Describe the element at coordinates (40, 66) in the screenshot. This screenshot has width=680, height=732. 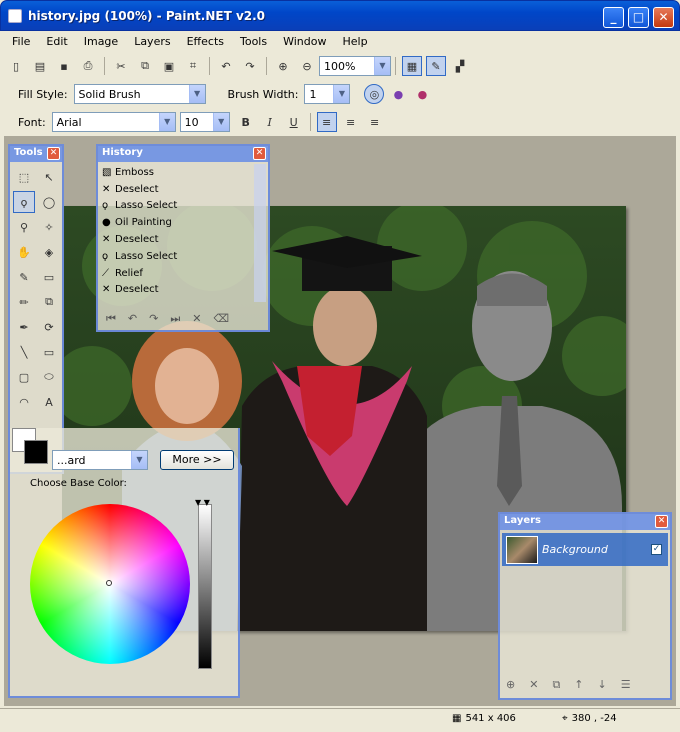
I see `open-folder-icon: ▤` at that location.